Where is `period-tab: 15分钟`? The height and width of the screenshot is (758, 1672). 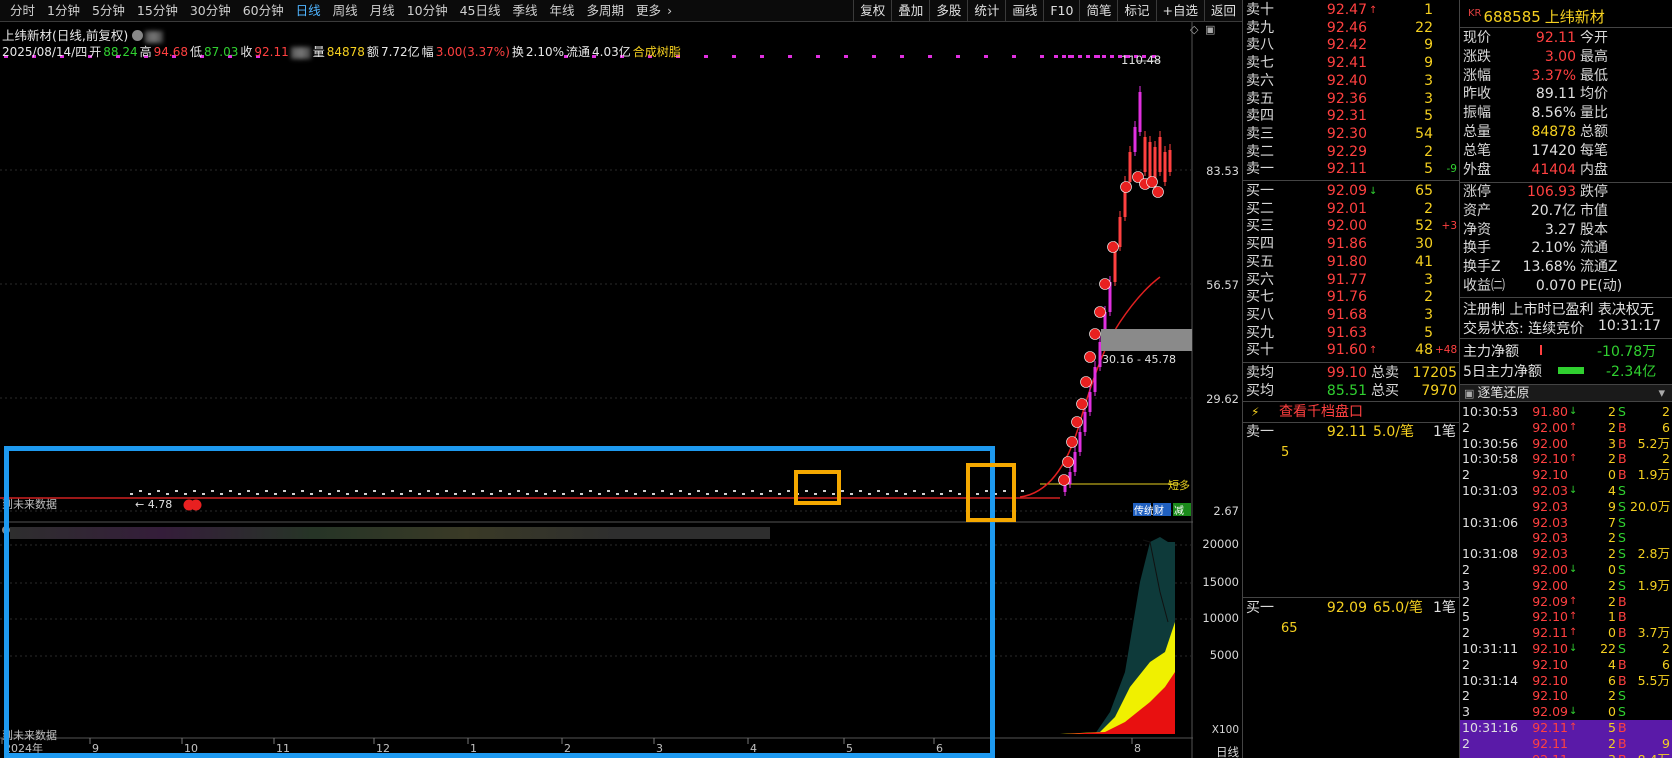 period-tab: 15分钟 is located at coordinates (157, 11).